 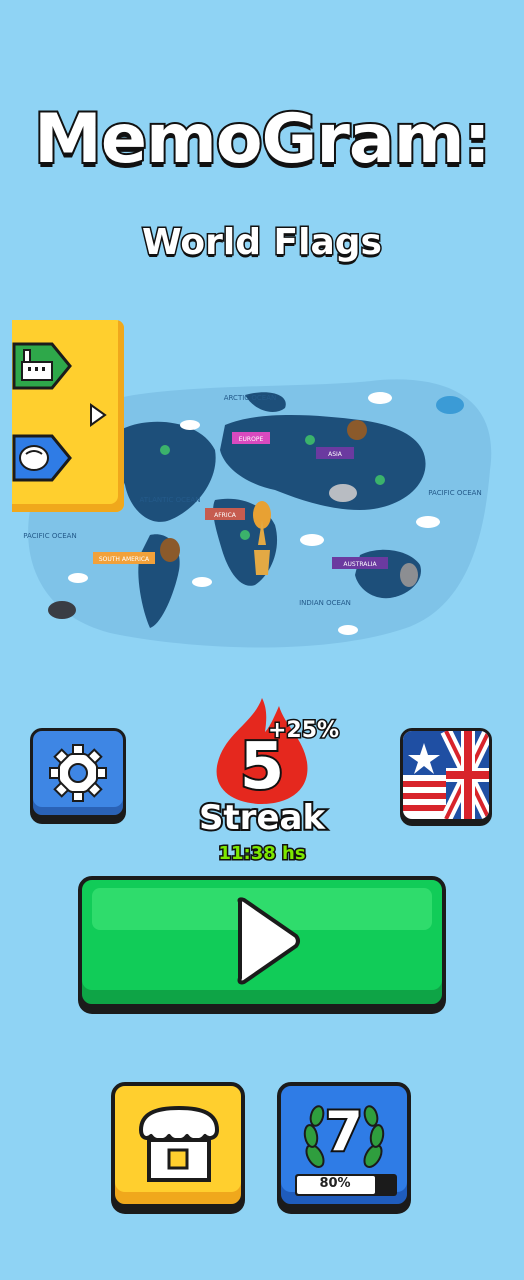 I want to click on map-label-pacific-ocean-left: PACIFIC OCEAN, so click(x=49, y=536).